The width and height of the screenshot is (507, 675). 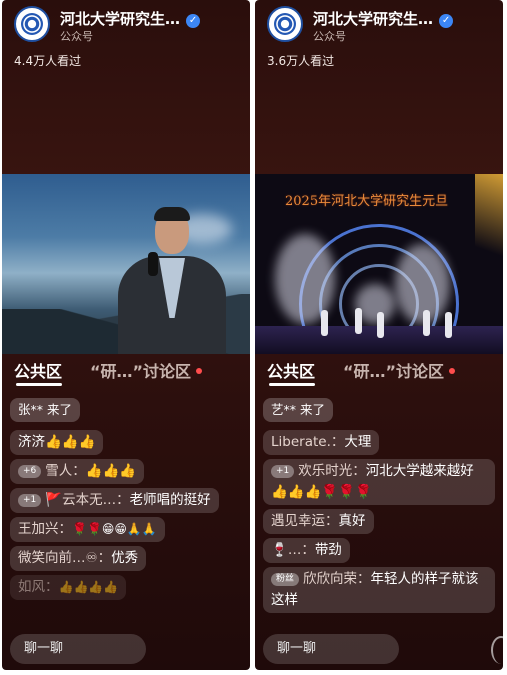 I want to click on comment-user: 遇见幸运：, so click(x=305, y=521).